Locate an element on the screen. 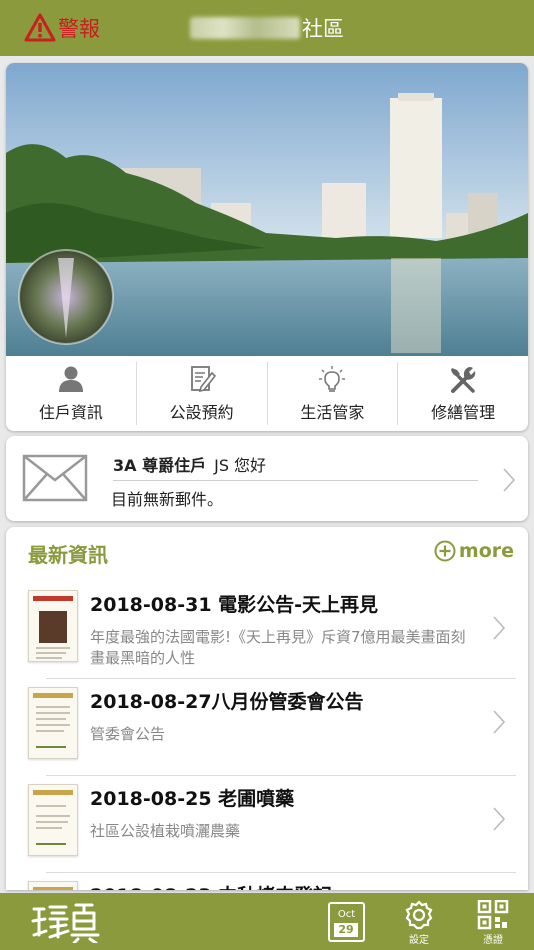 This screenshot has height=950, width=534. more-label: more is located at coordinates (486, 551).